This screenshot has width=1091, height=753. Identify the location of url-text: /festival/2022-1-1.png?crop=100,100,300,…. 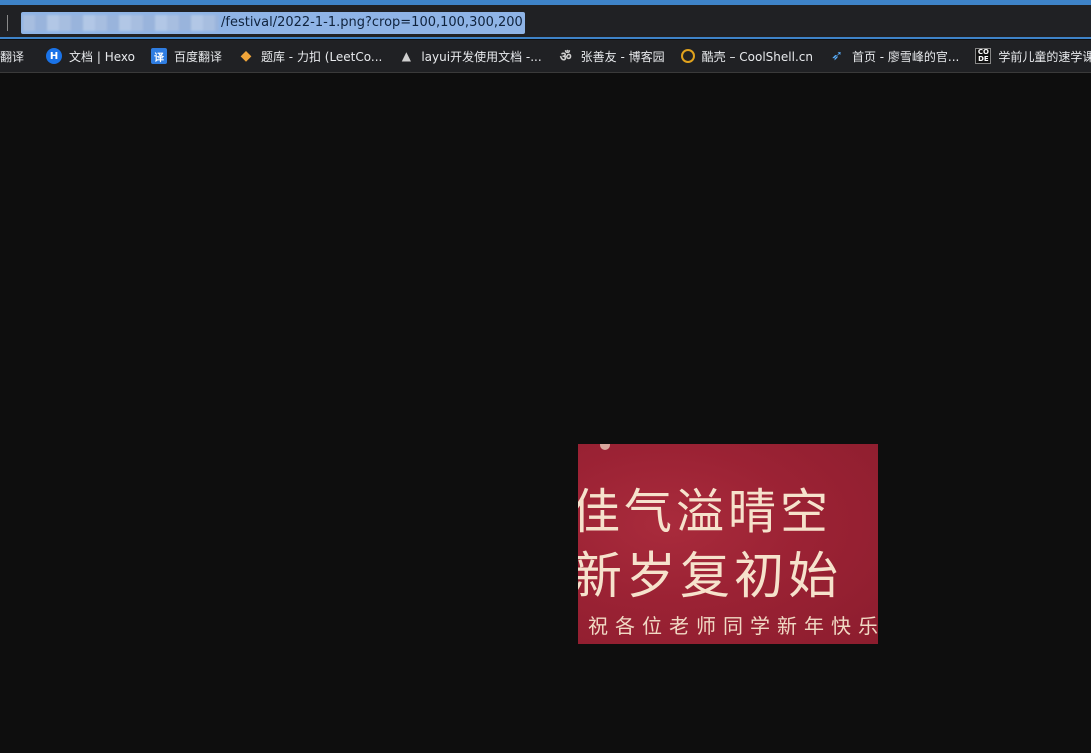
(372, 23).